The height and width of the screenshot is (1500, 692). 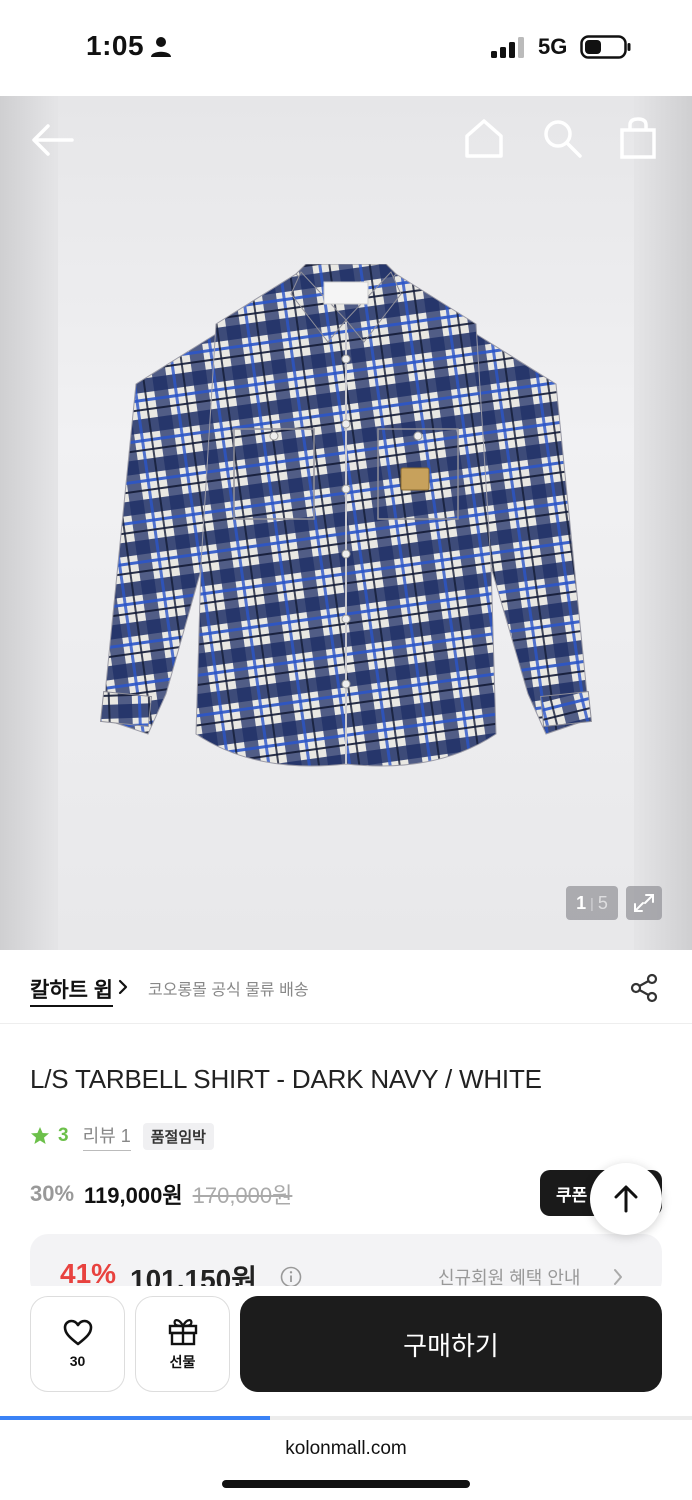 What do you see at coordinates (507, 47) in the screenshot?
I see `signal-icon` at bounding box center [507, 47].